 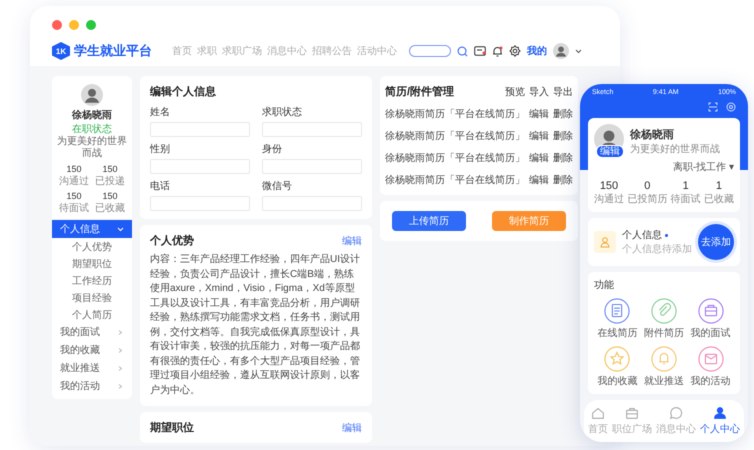 What do you see at coordinates (632, 413) in the screenshot?
I see `briefcase-icon` at bounding box center [632, 413].